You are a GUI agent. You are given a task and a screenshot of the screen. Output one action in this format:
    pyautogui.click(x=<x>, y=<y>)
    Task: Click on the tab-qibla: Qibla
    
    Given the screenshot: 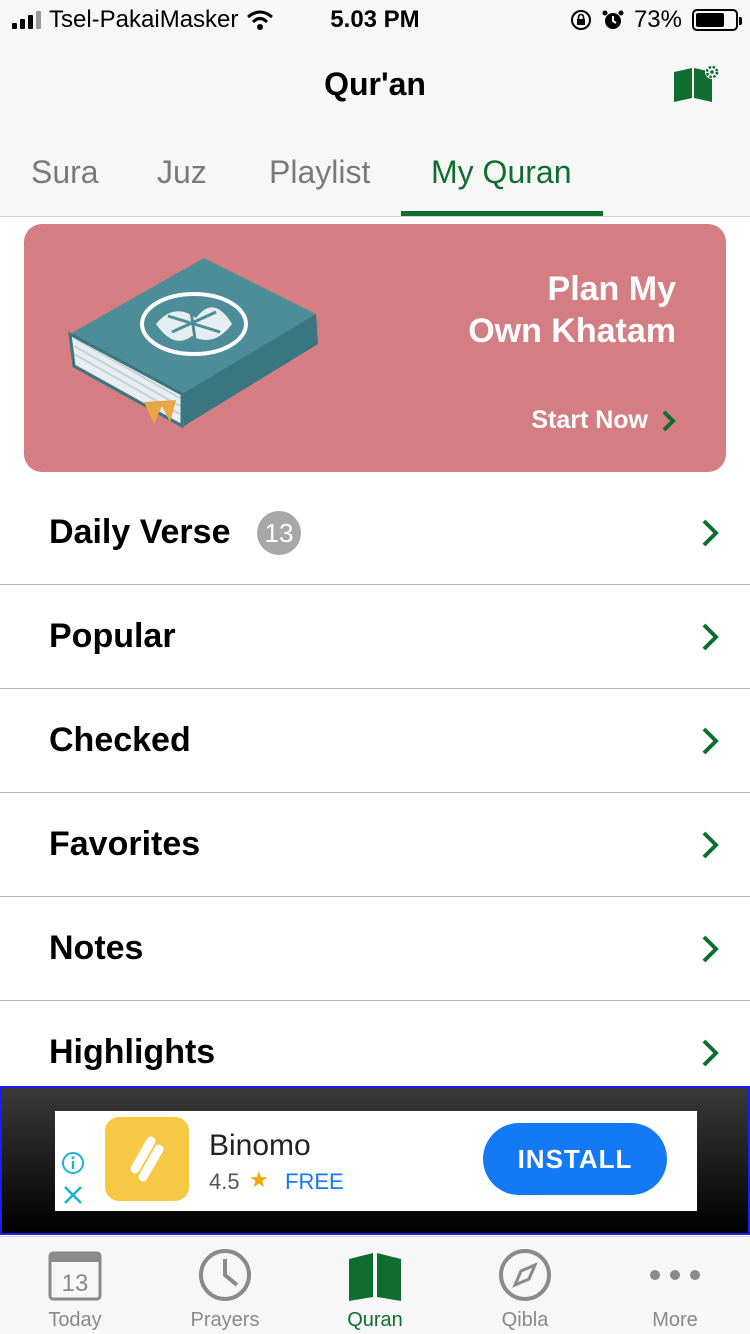 What is the action you would take?
    pyautogui.click(x=525, y=1285)
    